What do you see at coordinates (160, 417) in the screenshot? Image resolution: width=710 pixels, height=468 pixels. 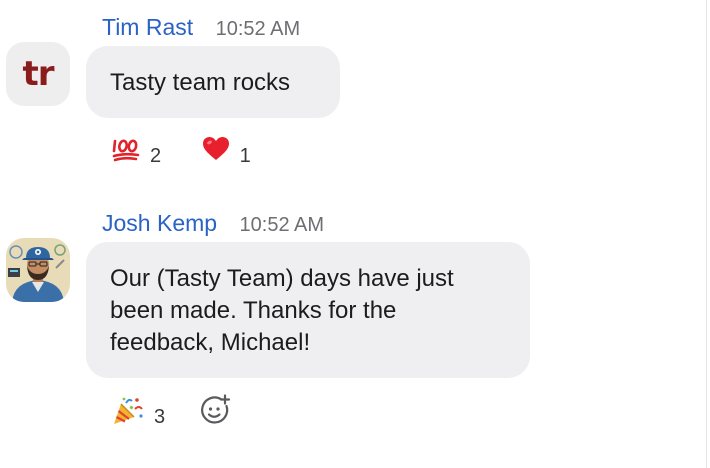 I see `reaction-count: 3` at bounding box center [160, 417].